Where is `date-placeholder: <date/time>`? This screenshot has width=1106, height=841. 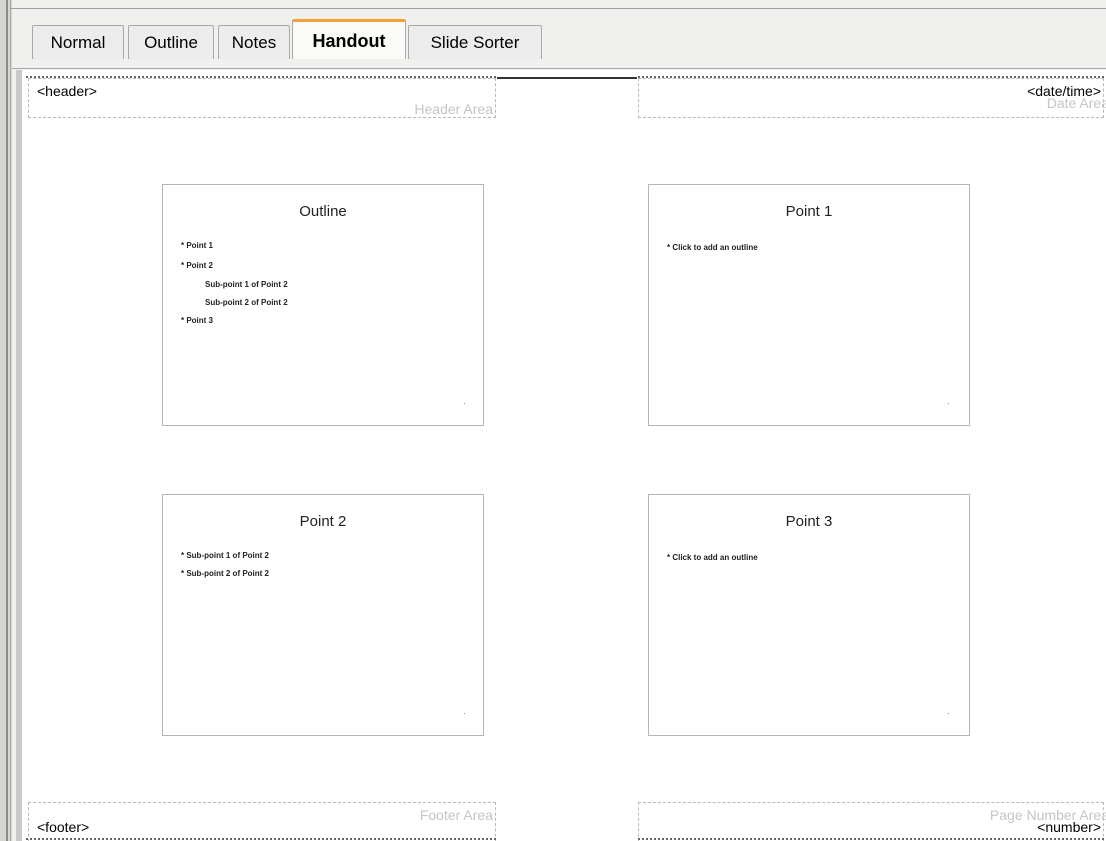 date-placeholder: <date/time> is located at coordinates (1064, 91).